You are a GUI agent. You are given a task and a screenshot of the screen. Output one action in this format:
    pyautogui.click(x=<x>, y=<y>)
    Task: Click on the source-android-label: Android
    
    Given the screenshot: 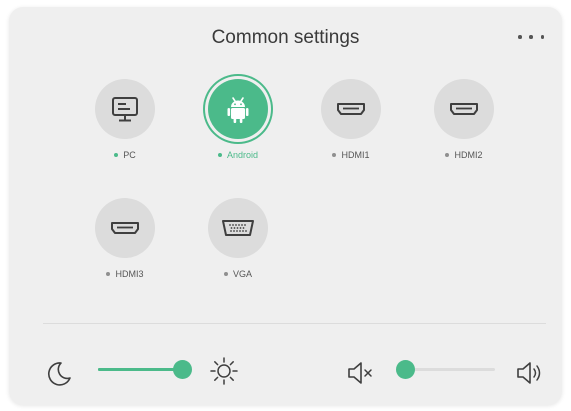 What is the action you would take?
    pyautogui.click(x=242, y=155)
    